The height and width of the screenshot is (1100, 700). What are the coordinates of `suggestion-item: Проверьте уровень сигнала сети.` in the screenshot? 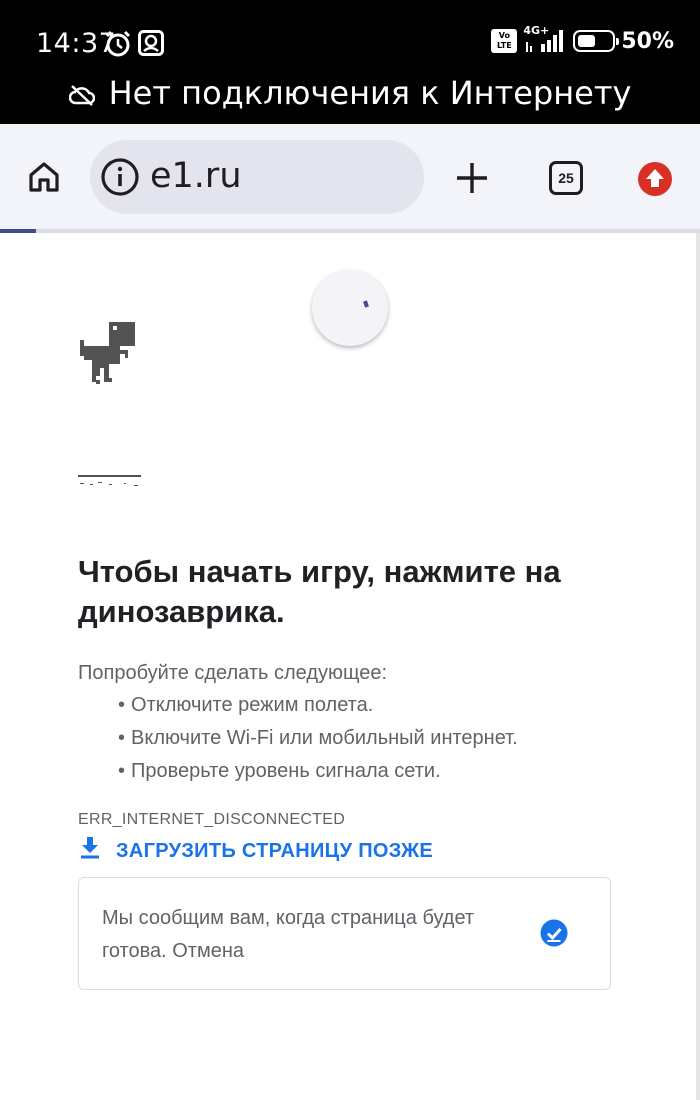 It's located at (318, 772).